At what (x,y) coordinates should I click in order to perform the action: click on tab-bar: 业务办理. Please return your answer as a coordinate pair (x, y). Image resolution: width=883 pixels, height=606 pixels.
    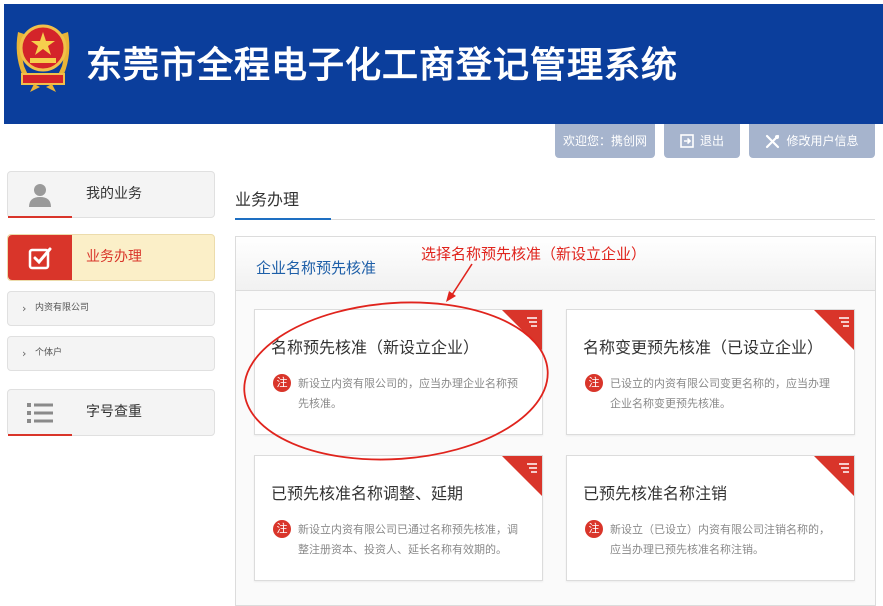
    Looking at the image, I should click on (555, 196).